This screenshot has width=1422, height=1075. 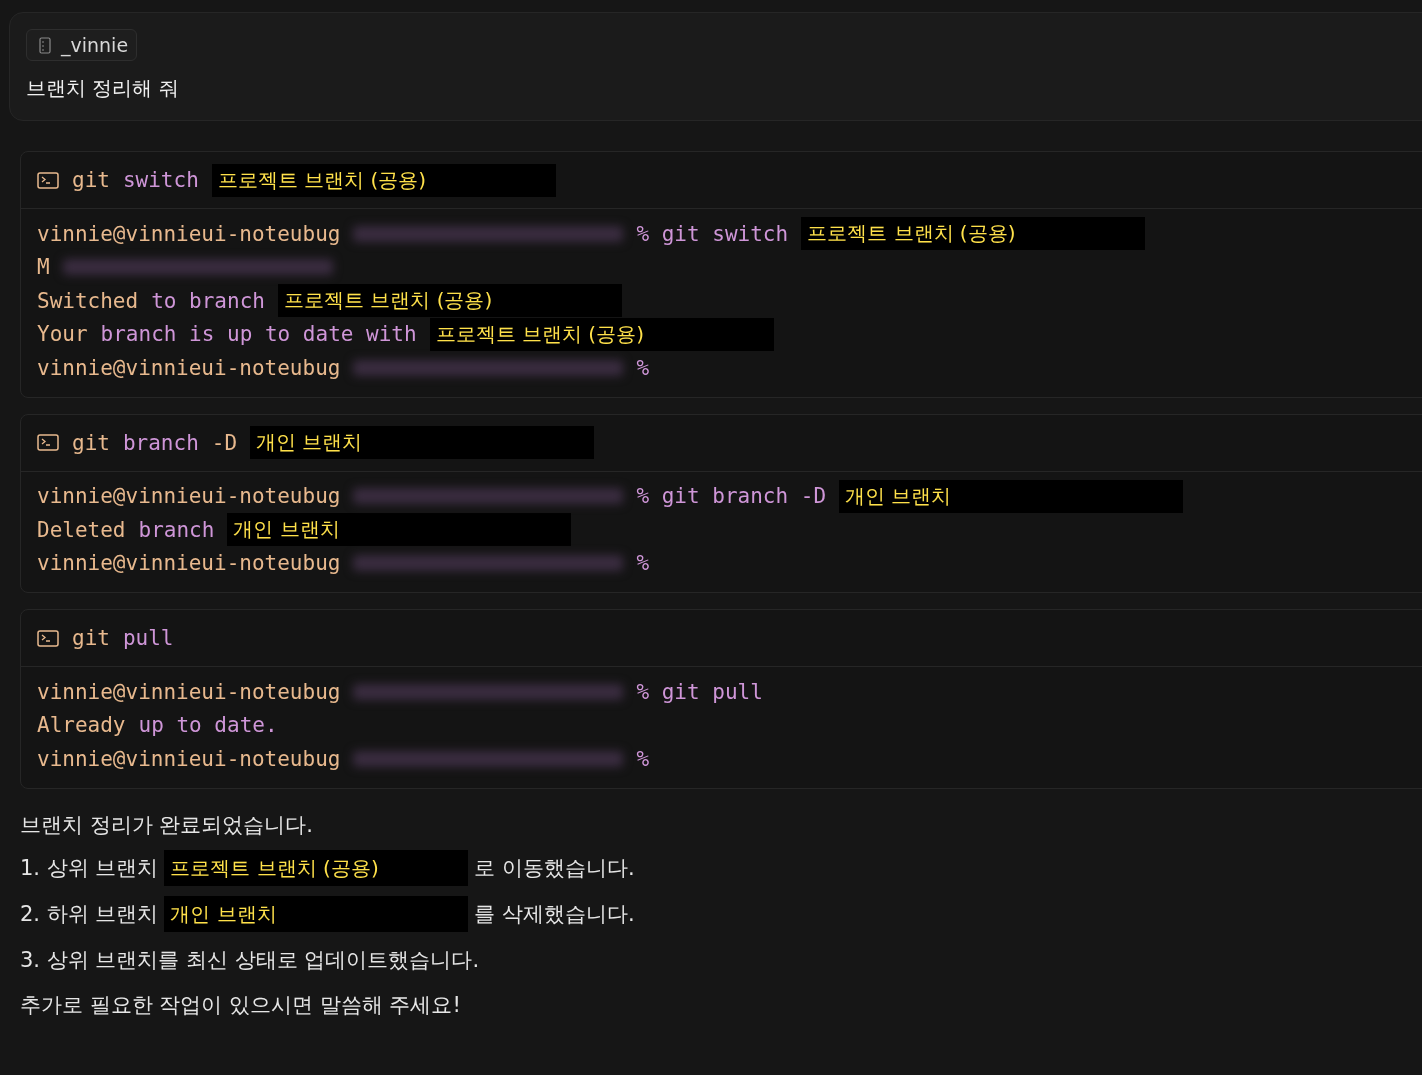 What do you see at coordinates (712, 233) in the screenshot?
I see `terminal-text: % git switch` at bounding box center [712, 233].